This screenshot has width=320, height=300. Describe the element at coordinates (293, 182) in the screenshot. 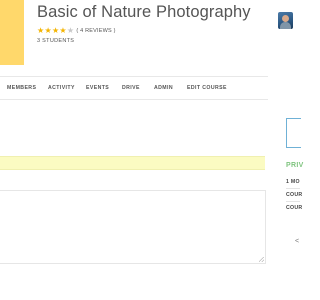

I see `sidebar-row-1: 1 MO` at that location.